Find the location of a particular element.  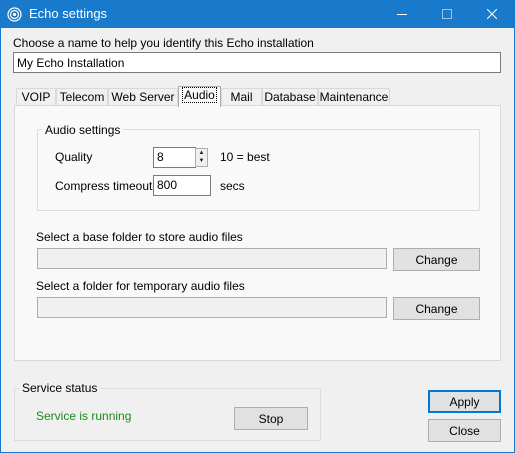

tab-web-server: Web Server is located at coordinates (143, 97).